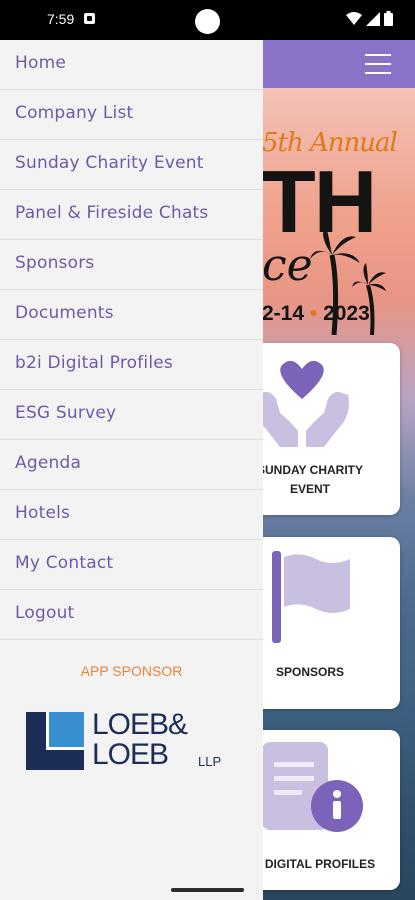 The width and height of the screenshot is (415, 900). I want to click on menu-item-company-list: Company List, so click(131, 115).